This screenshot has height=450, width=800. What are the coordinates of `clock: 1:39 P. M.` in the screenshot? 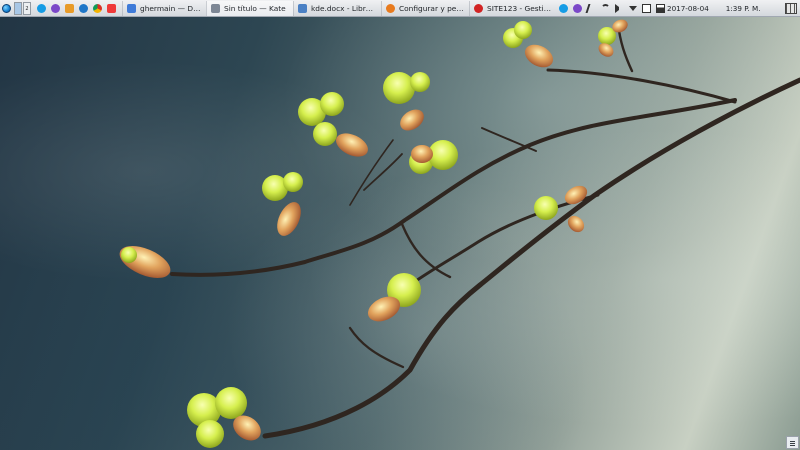 It's located at (743, 8).